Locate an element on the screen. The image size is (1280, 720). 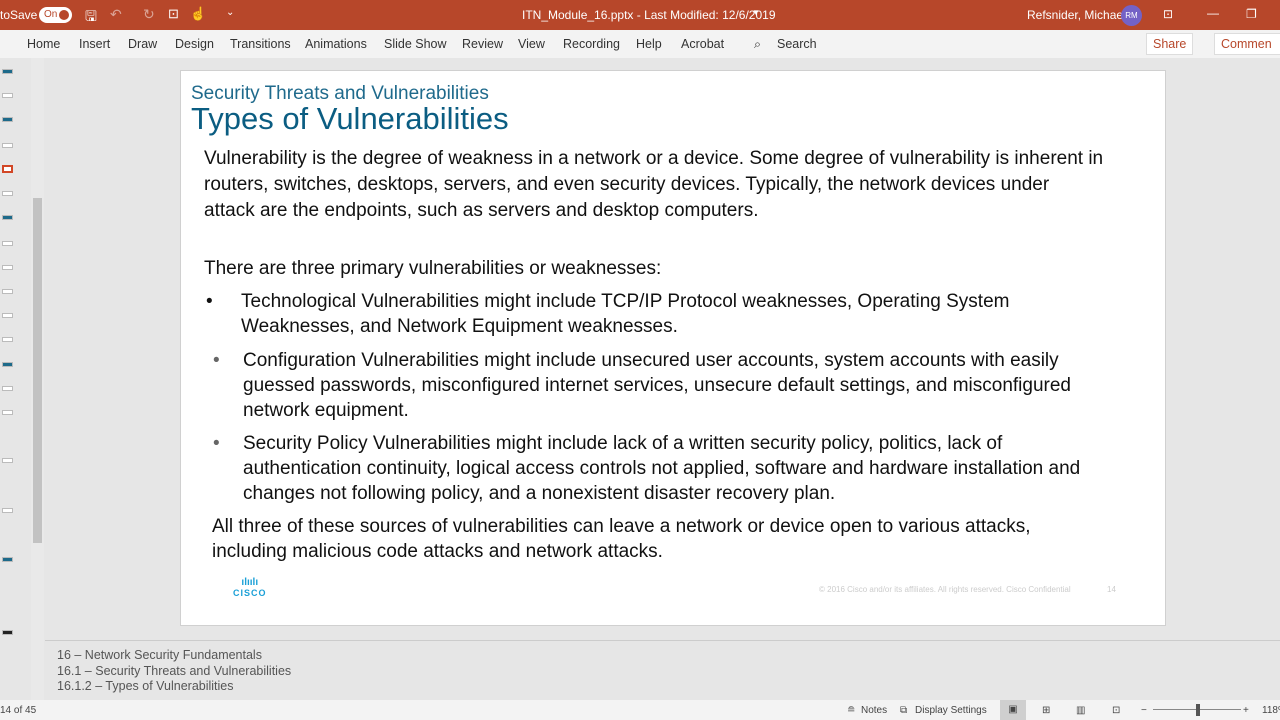
tab-transitions: Transitions is located at coordinates (260, 44).